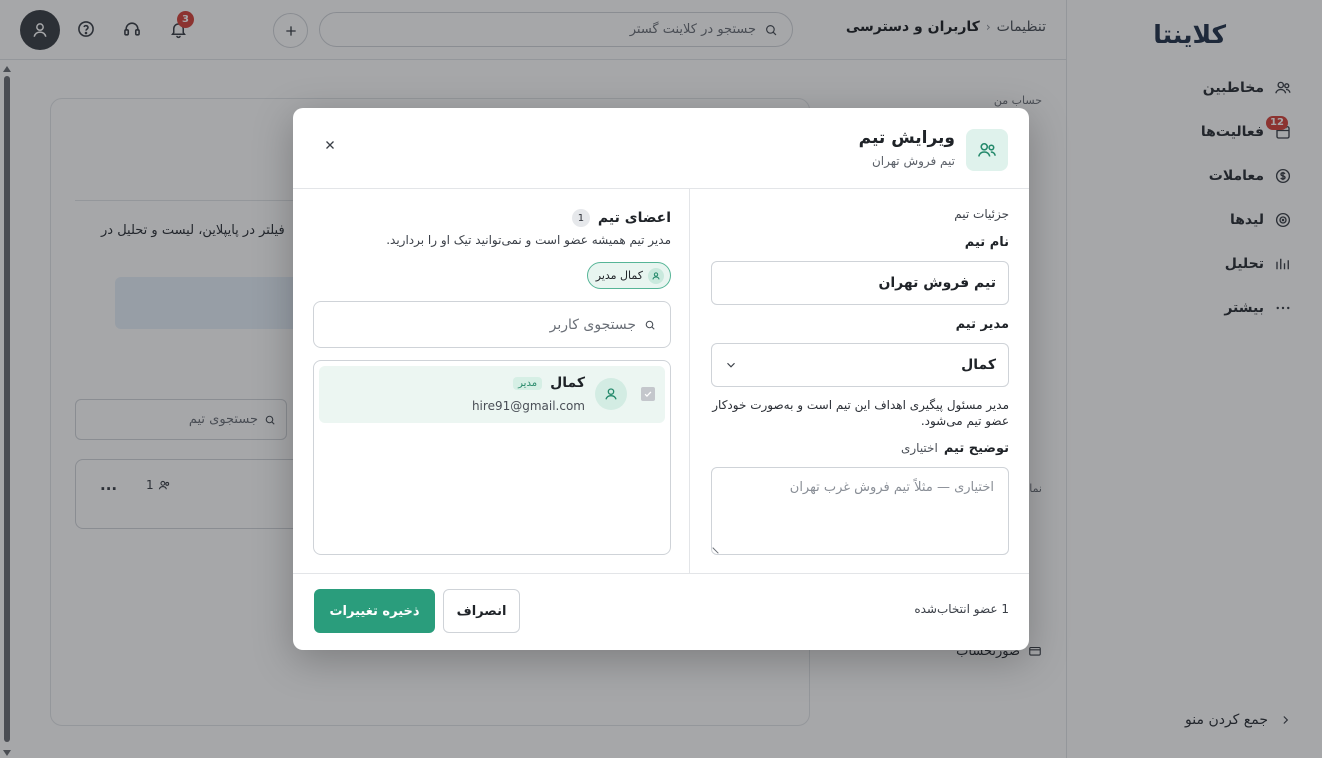 The height and width of the screenshot is (758, 1322). Describe the element at coordinates (978, 365) in the screenshot. I see `team-manager-value: کمال` at that location.